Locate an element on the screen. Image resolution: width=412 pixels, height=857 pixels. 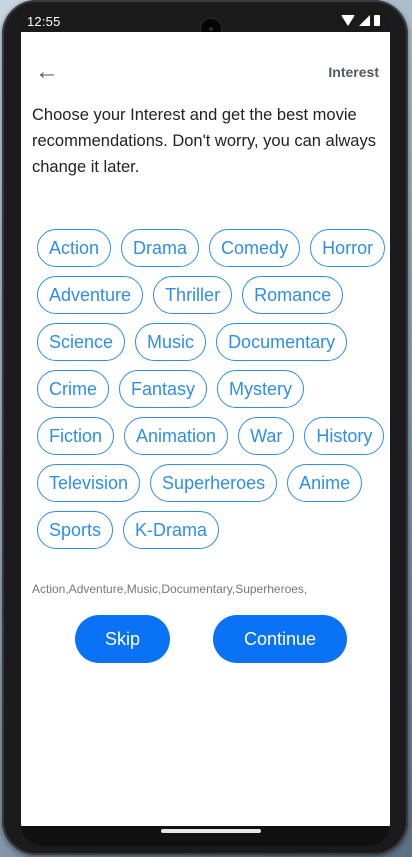
genre-chip: Horror is located at coordinates (348, 248).